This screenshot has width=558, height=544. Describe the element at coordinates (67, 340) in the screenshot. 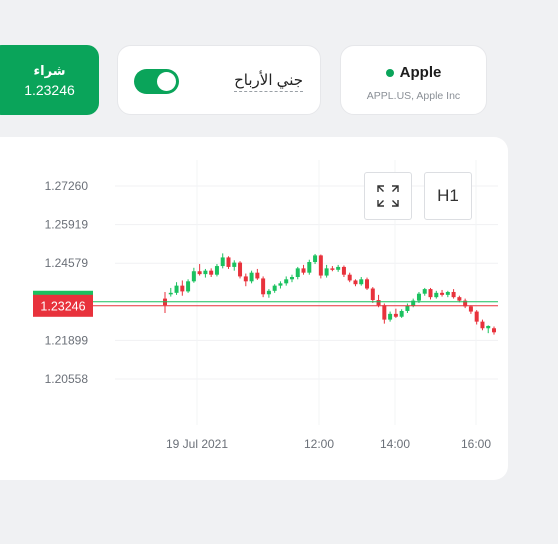

I see `y-tick-label: 1.21899` at that location.